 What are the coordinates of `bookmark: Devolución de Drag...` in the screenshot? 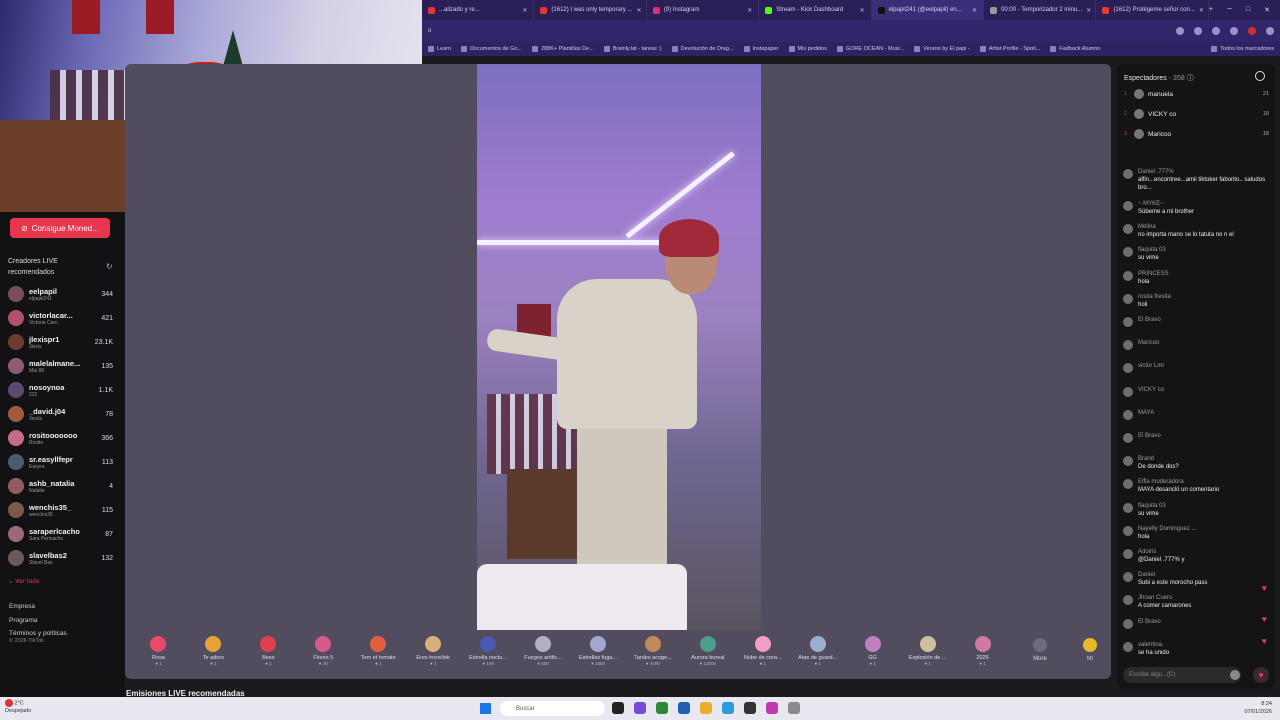 It's located at (702, 49).